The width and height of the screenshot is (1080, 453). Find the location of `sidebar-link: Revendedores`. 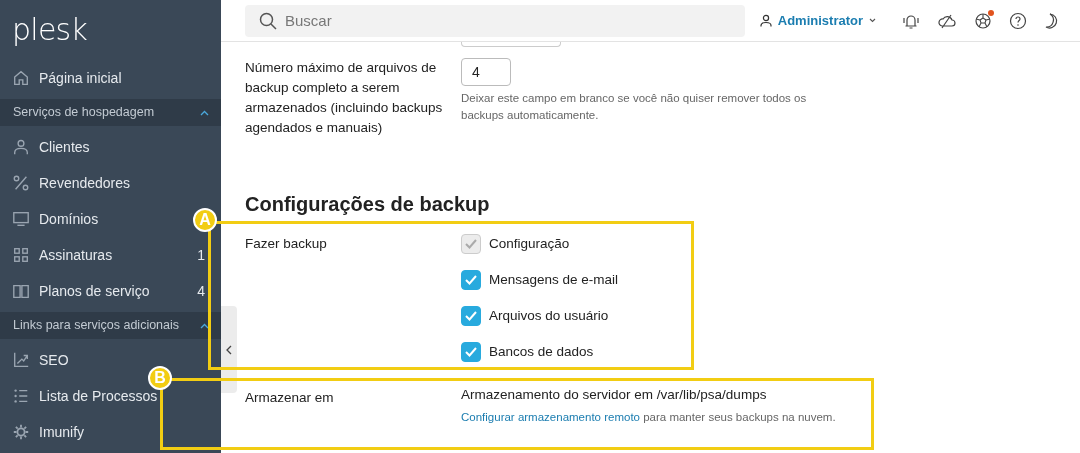

sidebar-link: Revendedores is located at coordinates (85, 183).